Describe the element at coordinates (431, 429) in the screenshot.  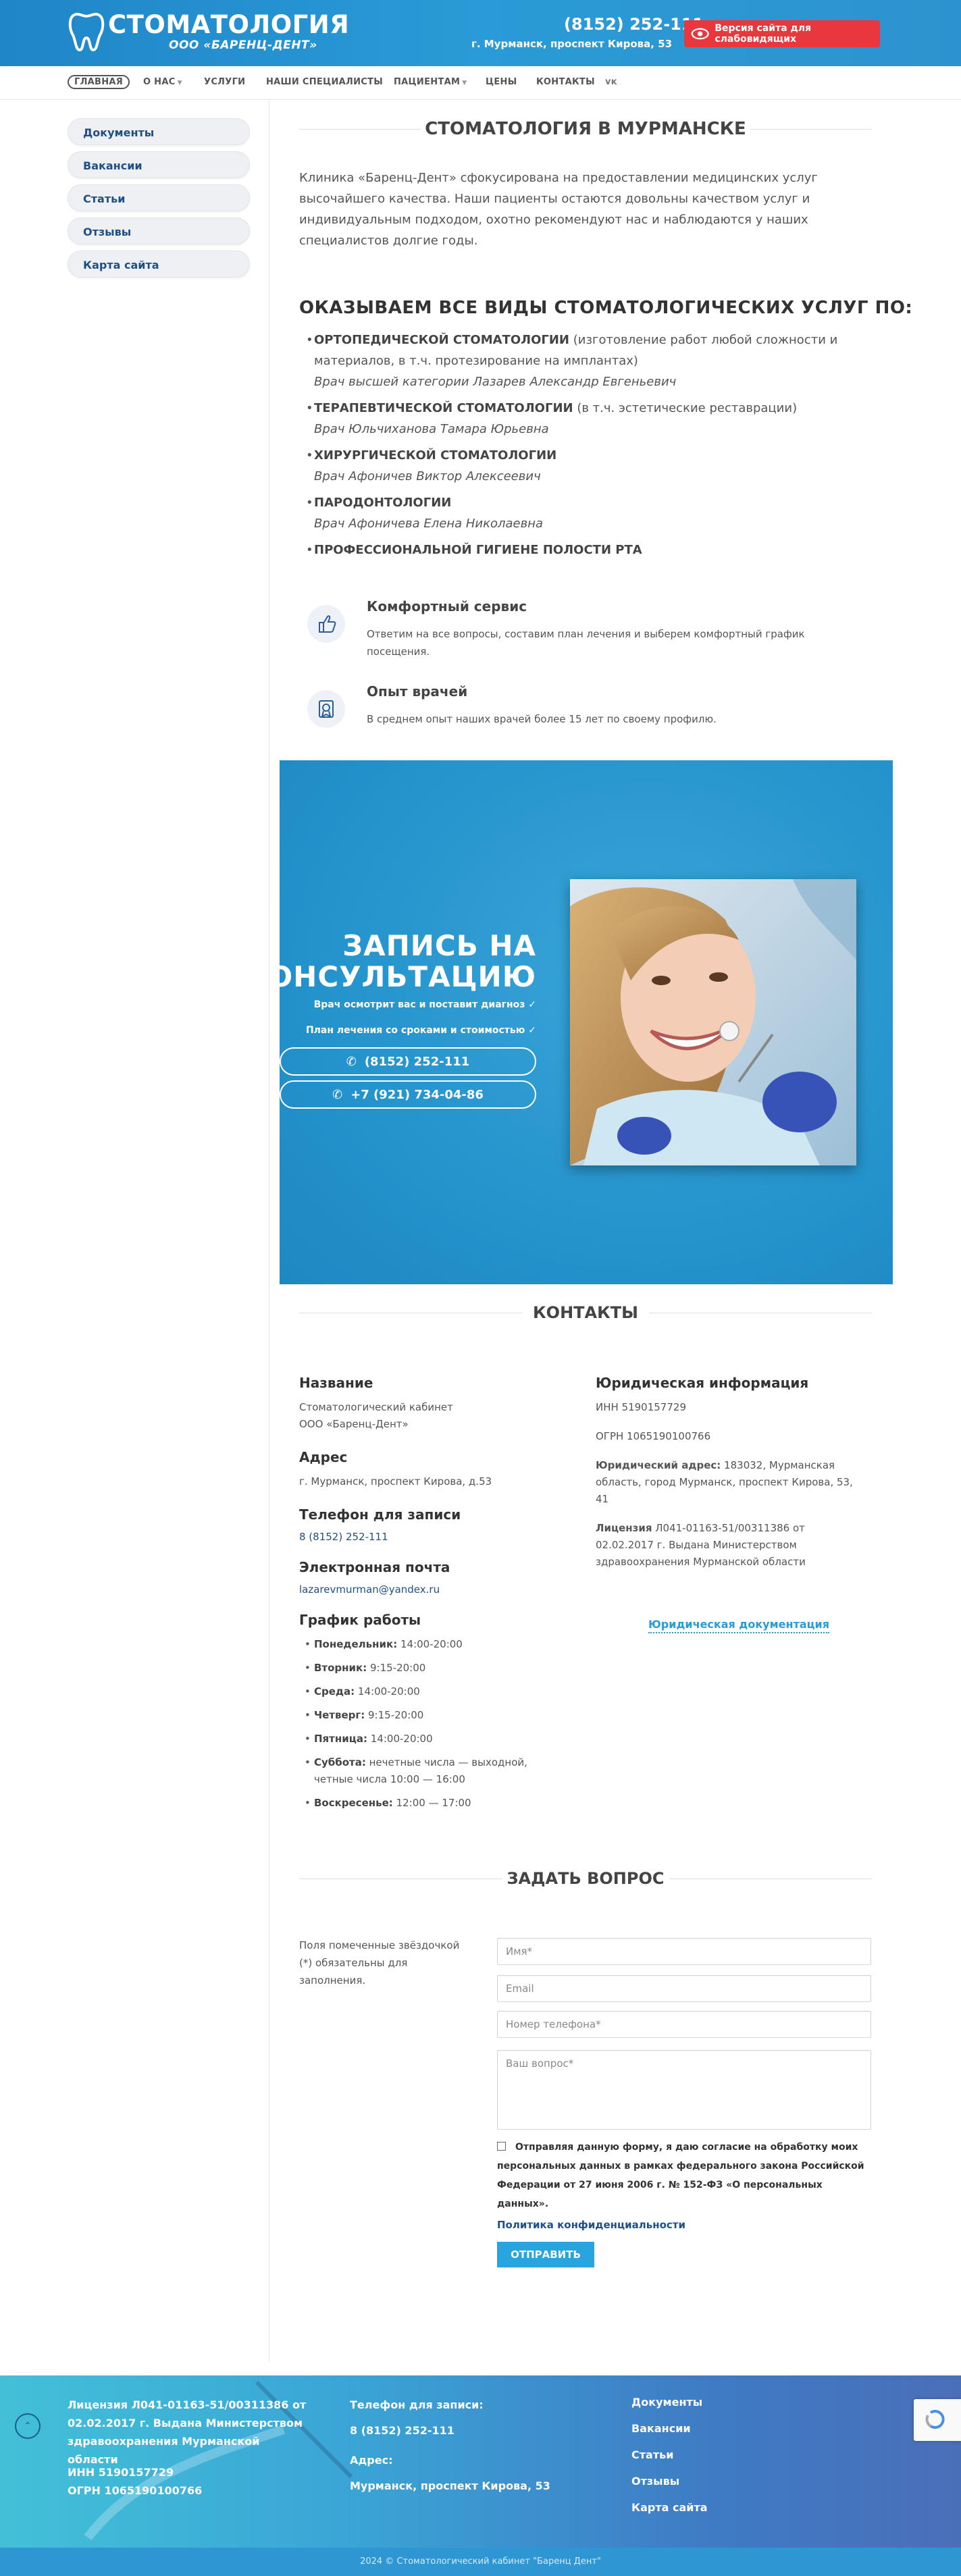
I see `service-doctor: Врач Юльчиханова Тамара Юрьевна` at that location.